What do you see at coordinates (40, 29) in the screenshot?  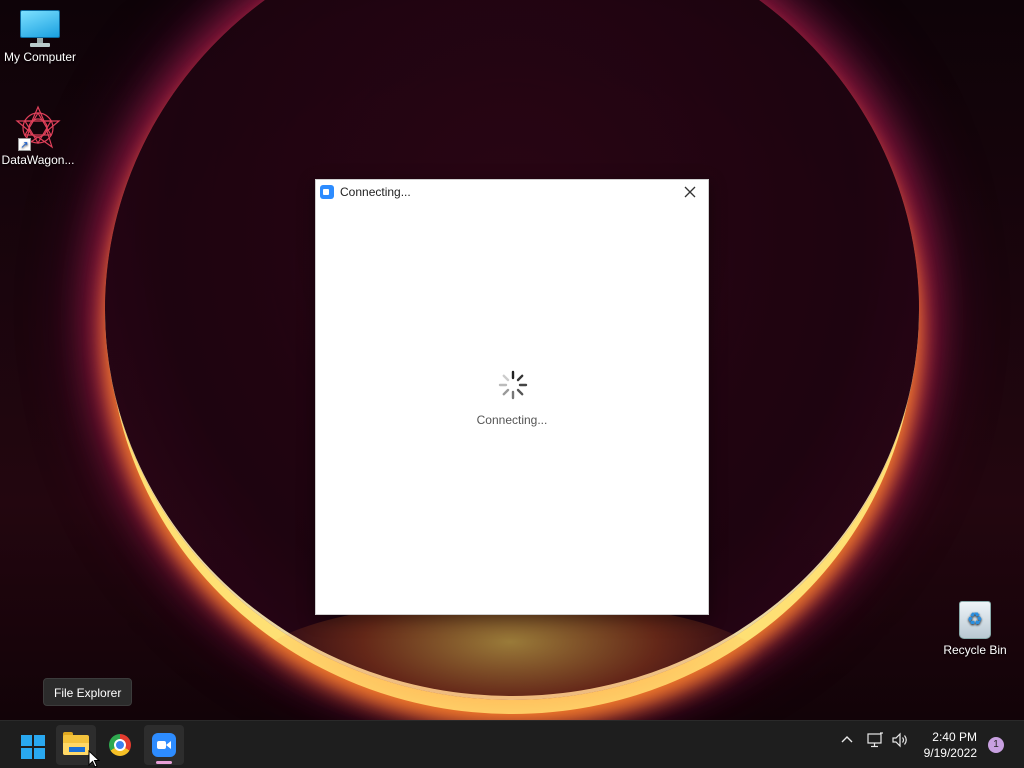 I see `monitor-icon` at bounding box center [40, 29].